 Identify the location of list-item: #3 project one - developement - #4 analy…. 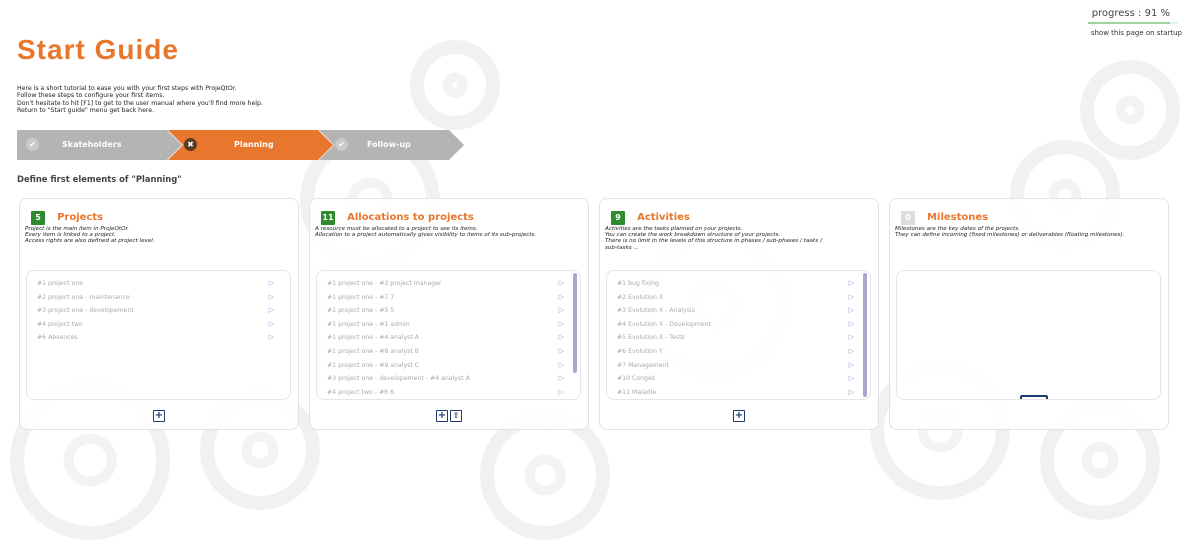
(448, 379).